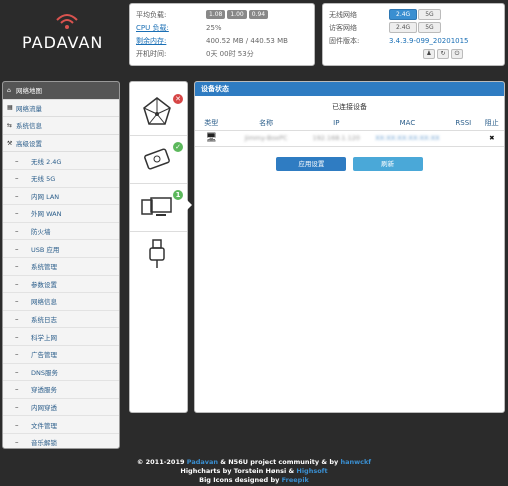 The image size is (508, 486). Describe the element at coordinates (44, 337) in the screenshot. I see `sidebar-sub-label: 科学上网` at that location.